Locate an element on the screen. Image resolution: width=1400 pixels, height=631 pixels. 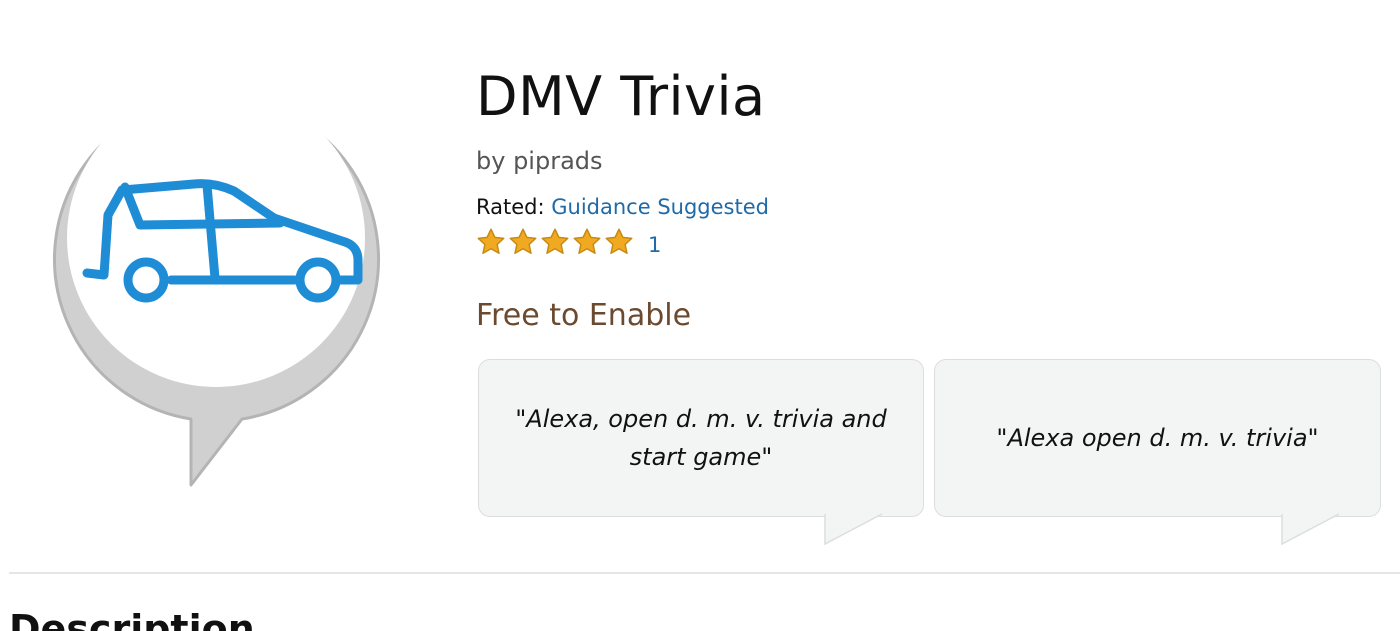
star-rating is located at coordinates (555, 242).